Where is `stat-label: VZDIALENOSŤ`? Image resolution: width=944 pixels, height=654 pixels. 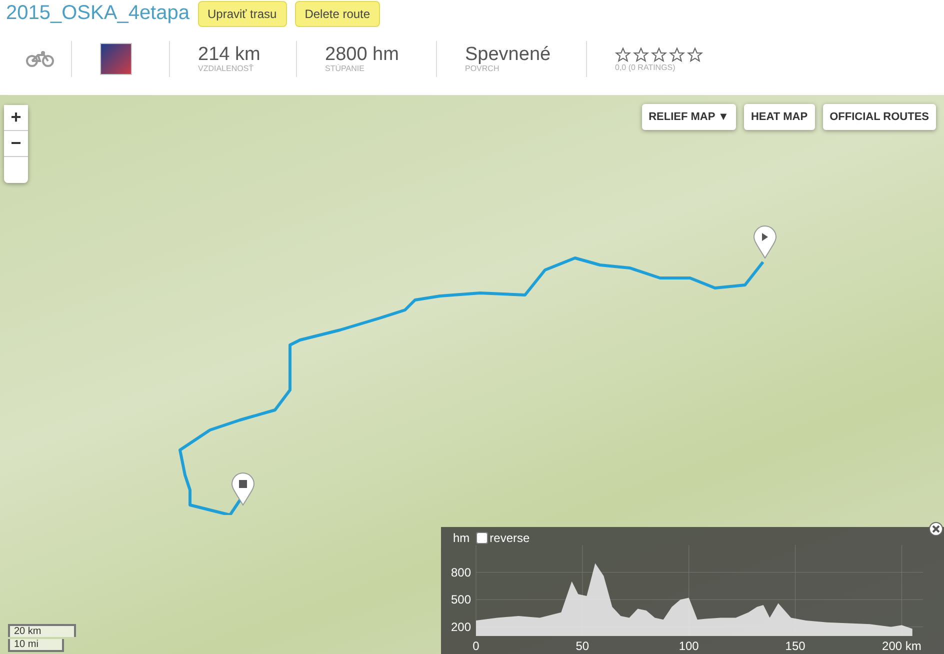 stat-label: VZDIALENOSŤ is located at coordinates (226, 68).